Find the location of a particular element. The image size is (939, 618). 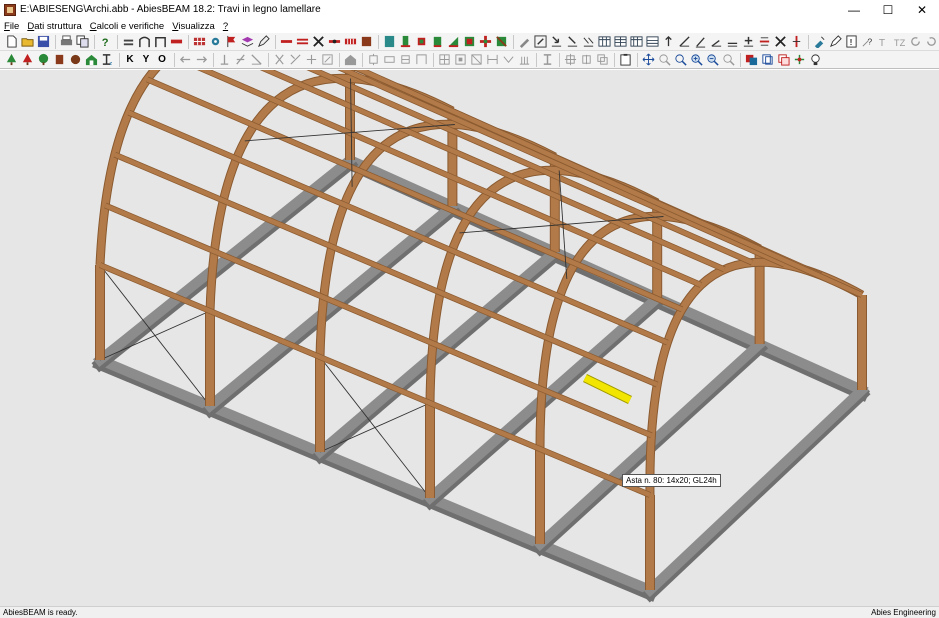

node-move-icon is located at coordinates (240, 60).